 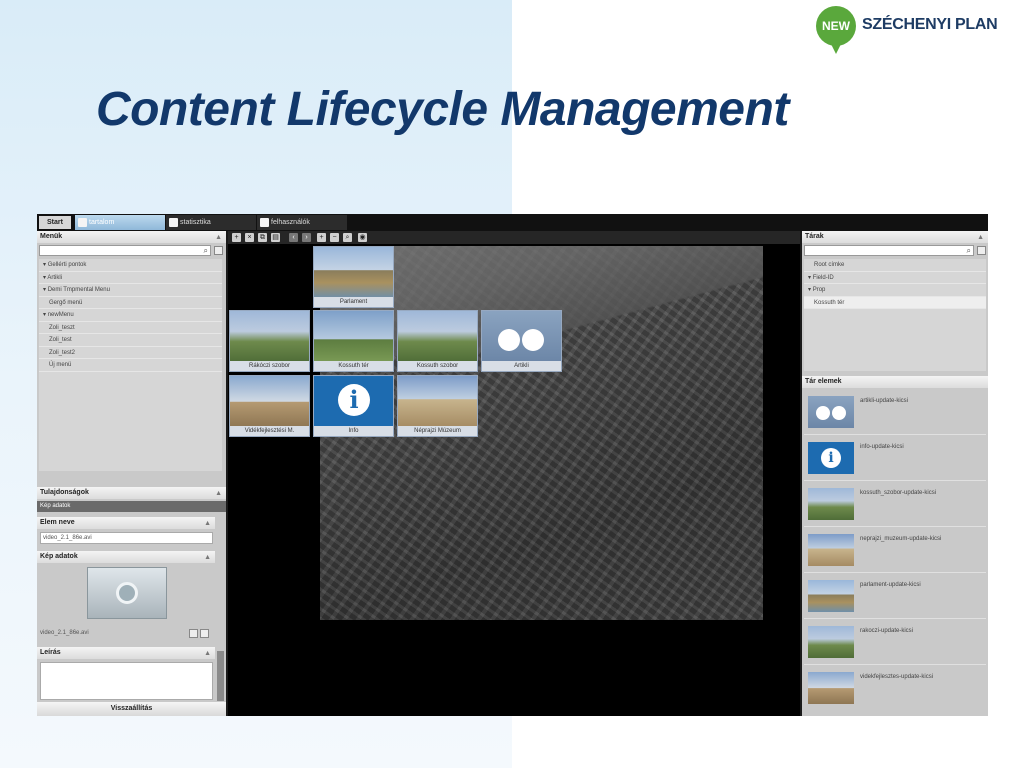 What do you see at coordinates (898, 493) in the screenshot?
I see `element-label: kossuth_szobor-update-kicsi` at bounding box center [898, 493].